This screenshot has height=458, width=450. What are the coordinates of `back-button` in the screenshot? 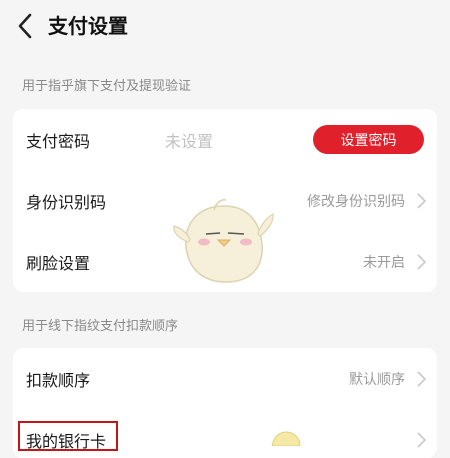 It's located at (25, 26).